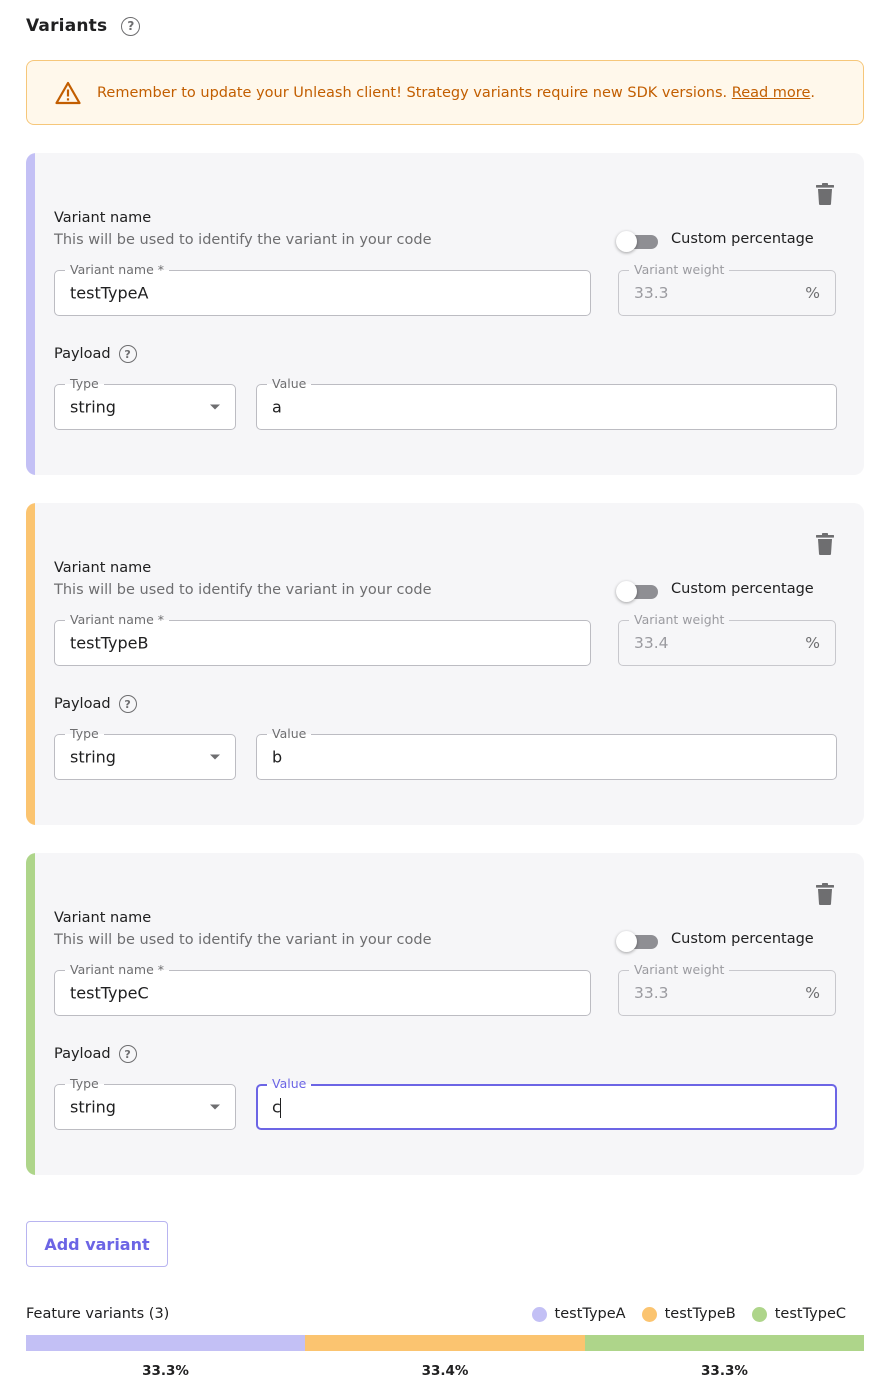 This screenshot has width=894, height=1400. I want to click on variant-name-input: Variant name * testTypeB, so click(322, 639).